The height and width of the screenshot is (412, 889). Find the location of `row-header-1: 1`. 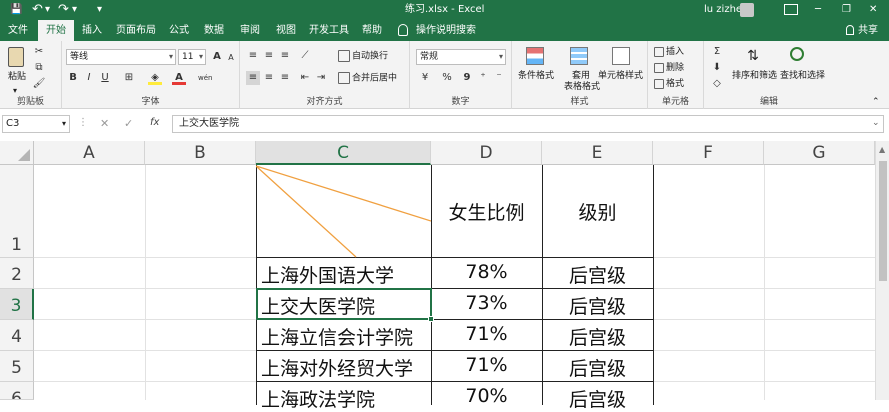

row-header-1: 1 is located at coordinates (17, 211).